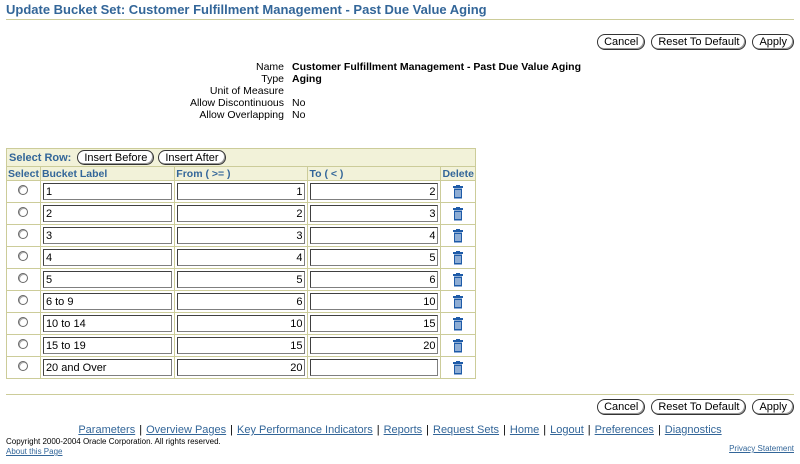  I want to click on insert-before-button: Insert Before, so click(116, 157).